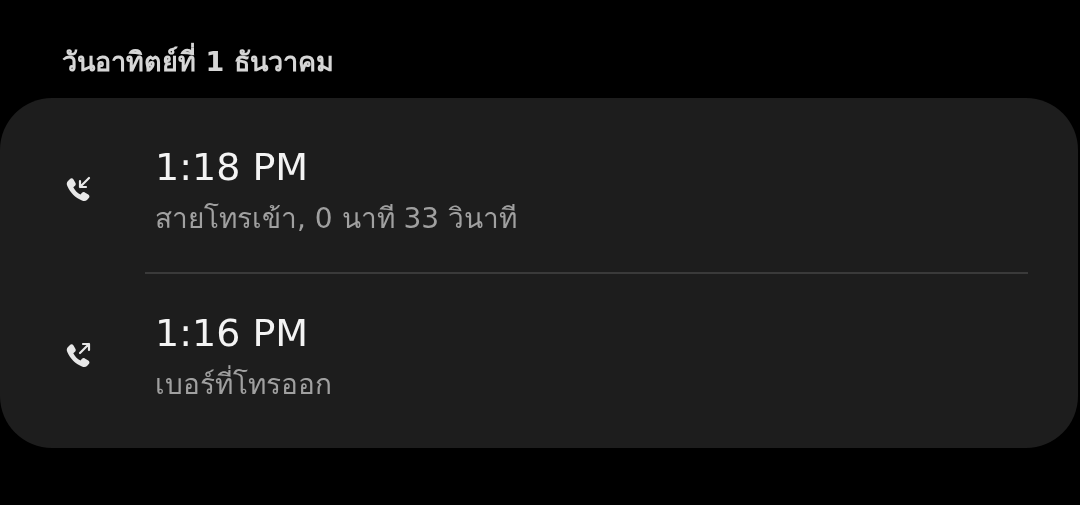  Describe the element at coordinates (232, 167) in the screenshot. I see `call-time: 1:18 PM` at that location.